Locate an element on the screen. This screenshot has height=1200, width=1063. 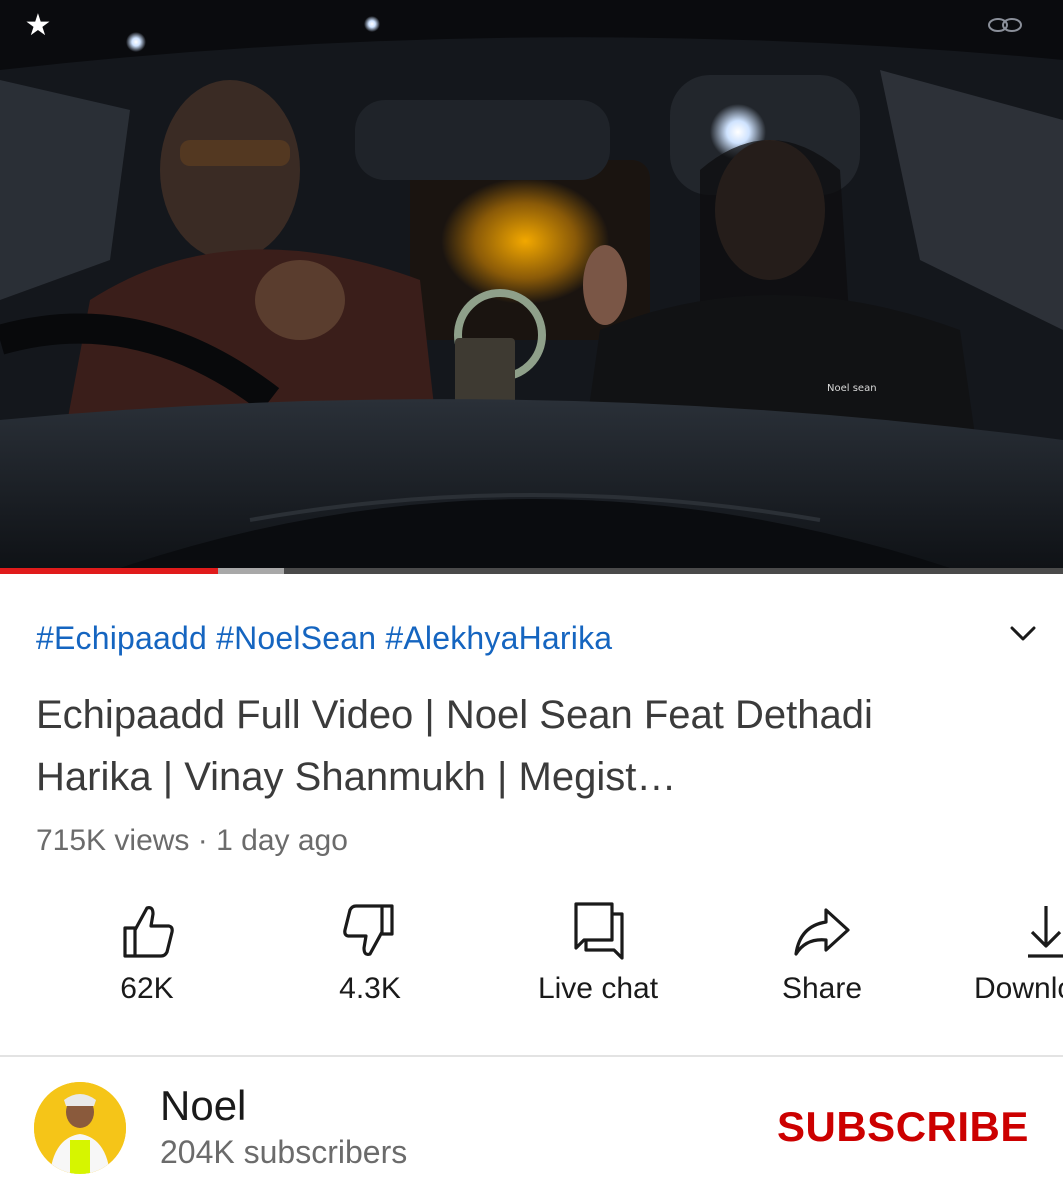
video-meta: 715K views · 1 day ago is located at coordinates (192, 841).